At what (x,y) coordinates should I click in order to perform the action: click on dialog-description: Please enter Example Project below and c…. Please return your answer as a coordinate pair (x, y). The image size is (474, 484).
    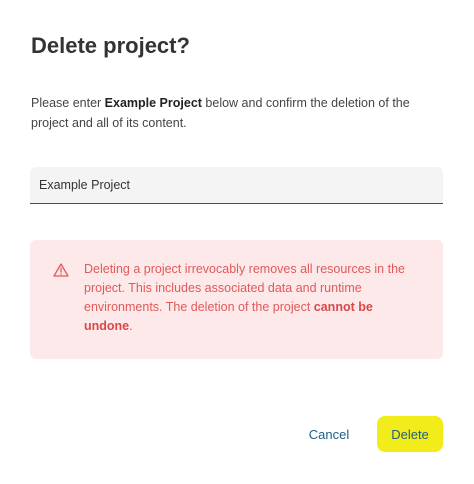
    Looking at the image, I should click on (237, 113).